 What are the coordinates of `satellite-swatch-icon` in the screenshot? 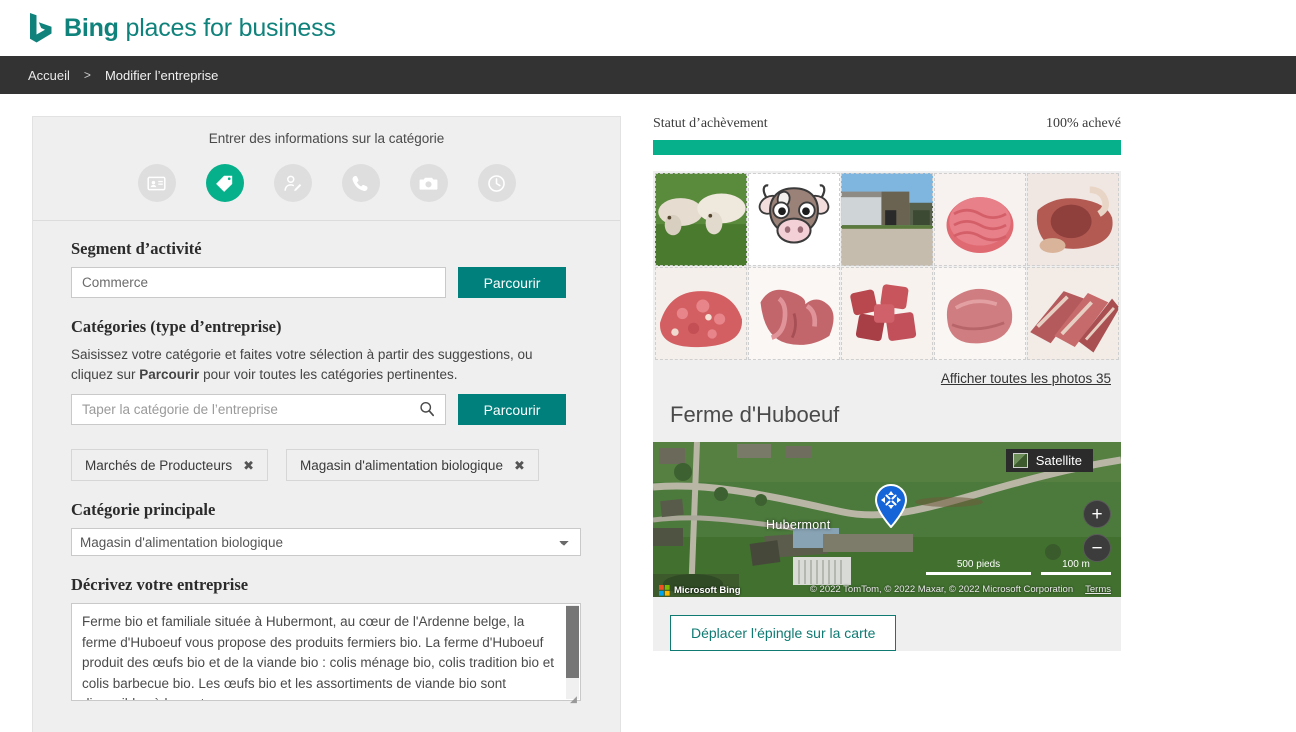 It's located at (1020, 460).